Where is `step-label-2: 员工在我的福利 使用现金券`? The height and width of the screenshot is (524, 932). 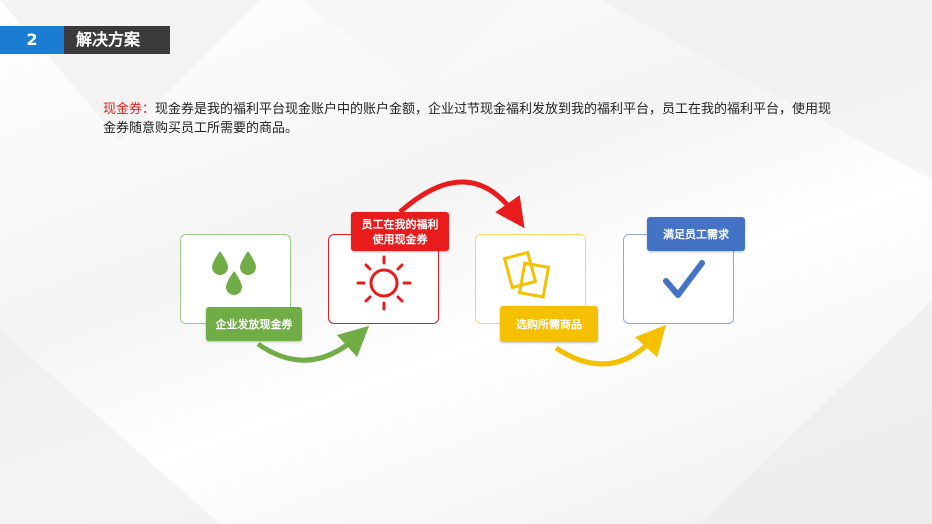 step-label-2: 员工在我的福利 使用现金券 is located at coordinates (400, 231).